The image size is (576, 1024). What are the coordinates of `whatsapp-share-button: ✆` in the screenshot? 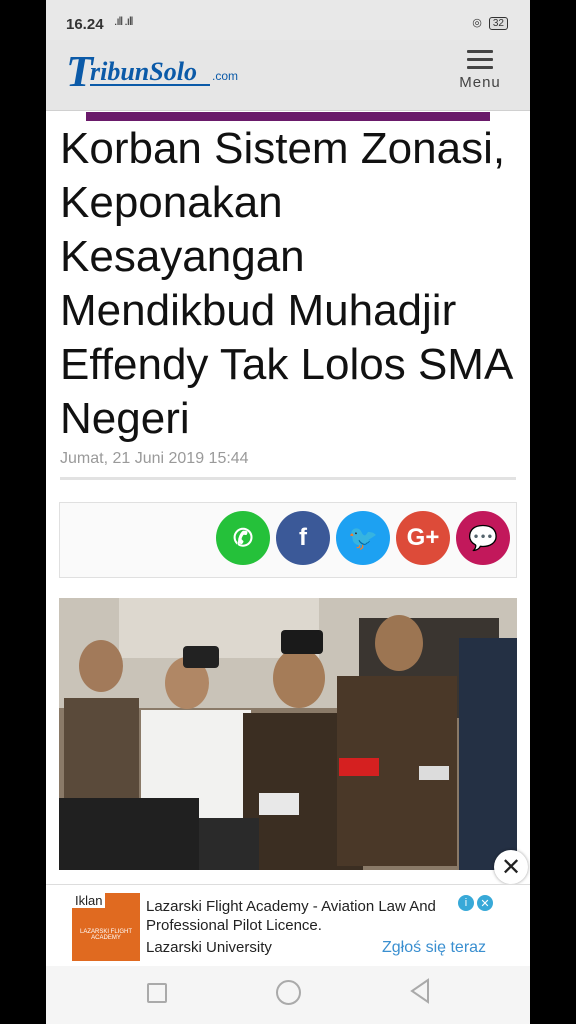 It's located at (243, 538).